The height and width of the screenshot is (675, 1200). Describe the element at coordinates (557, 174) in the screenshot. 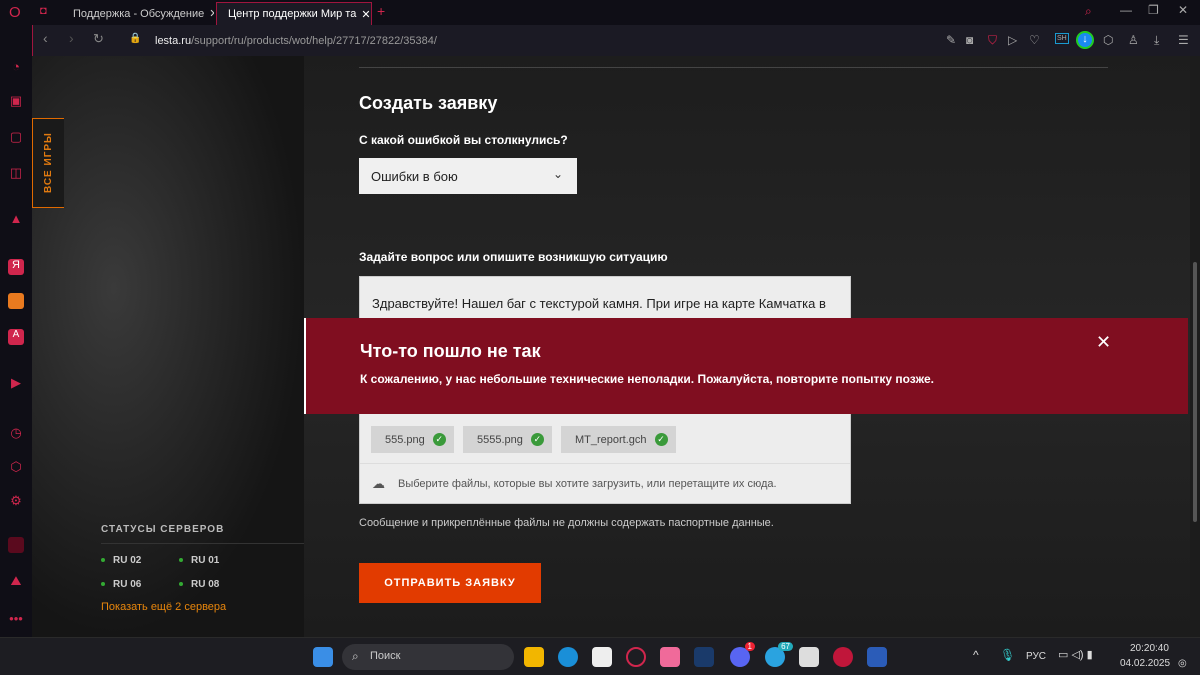

I see `chevron-down-icon: ⌄` at that location.